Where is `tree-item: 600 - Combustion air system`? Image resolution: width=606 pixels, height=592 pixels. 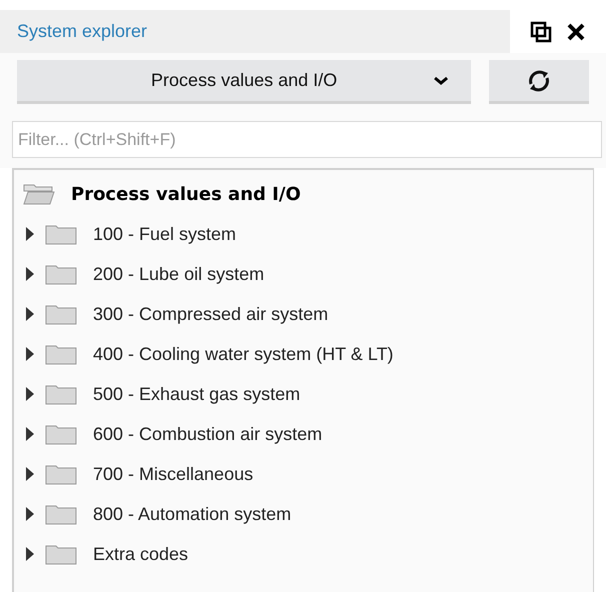
tree-item: 600 - Combustion air system is located at coordinates (207, 434).